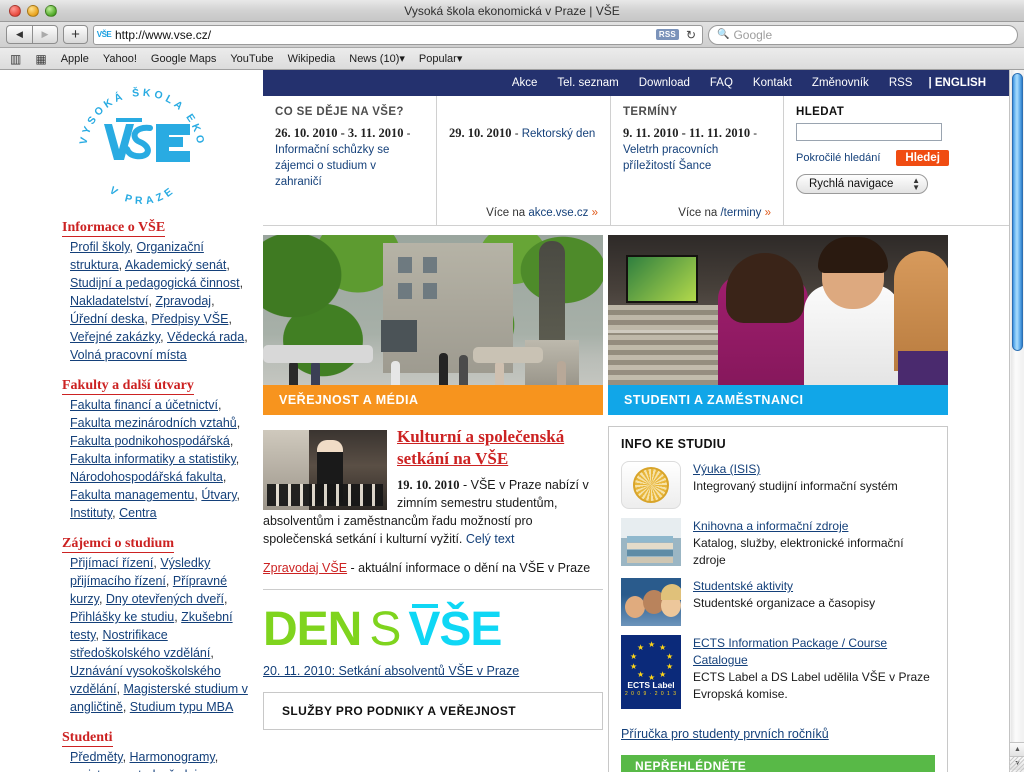 The height and width of the screenshot is (773, 1024). I want to click on isis-swirl-icon, so click(651, 485).